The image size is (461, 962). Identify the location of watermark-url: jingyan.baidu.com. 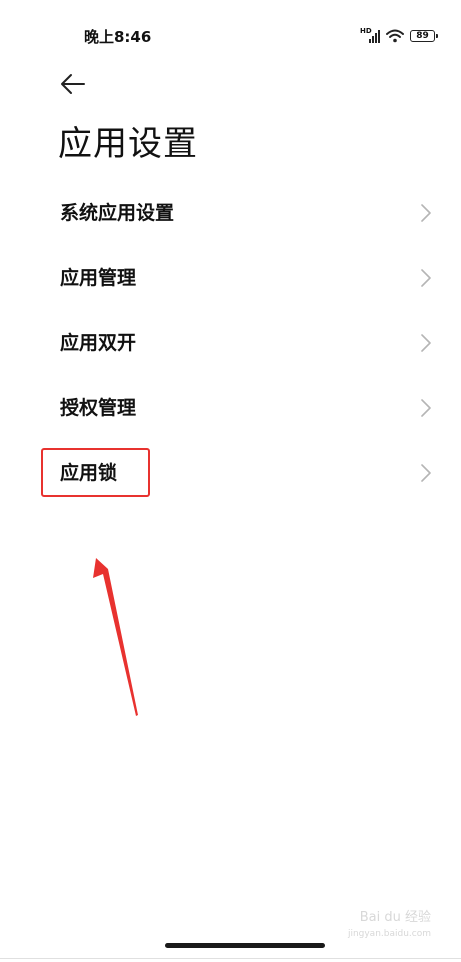
(389, 934).